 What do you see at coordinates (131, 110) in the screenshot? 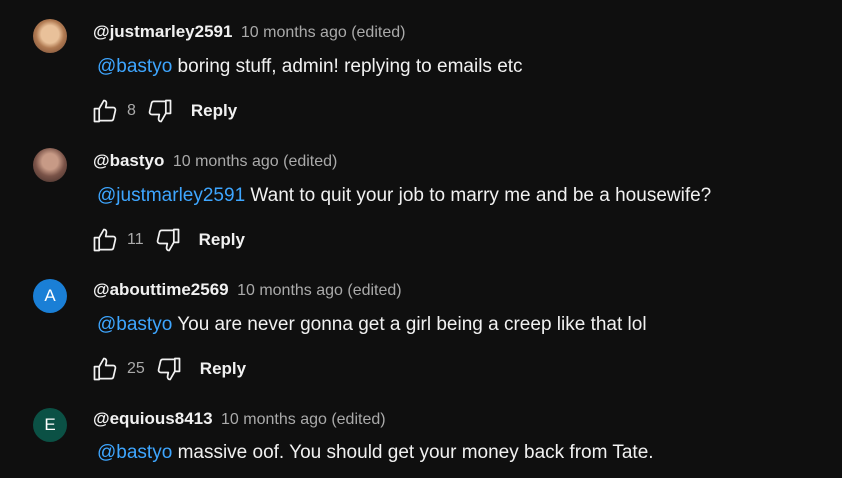
I see `like-count: 8` at bounding box center [131, 110].